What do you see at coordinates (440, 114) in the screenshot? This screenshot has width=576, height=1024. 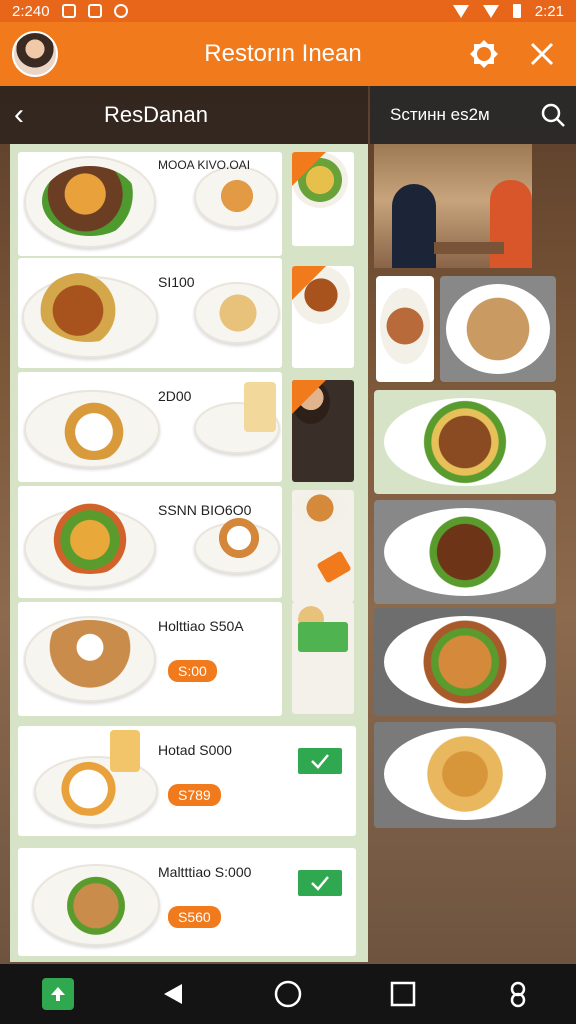 I see `search-label: Sстинн еѕ2м` at bounding box center [440, 114].